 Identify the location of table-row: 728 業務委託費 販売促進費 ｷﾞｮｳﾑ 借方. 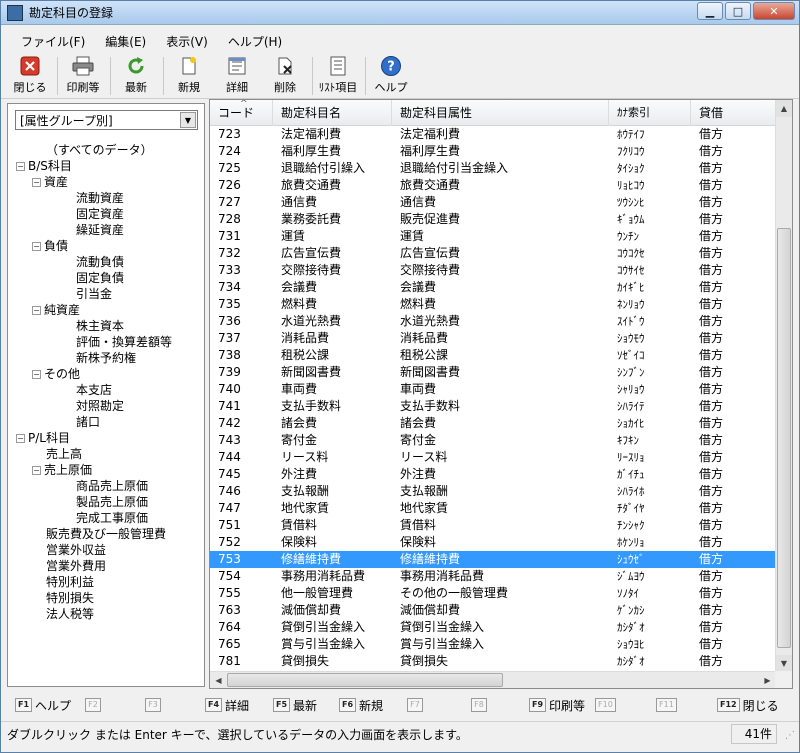
(493, 219).